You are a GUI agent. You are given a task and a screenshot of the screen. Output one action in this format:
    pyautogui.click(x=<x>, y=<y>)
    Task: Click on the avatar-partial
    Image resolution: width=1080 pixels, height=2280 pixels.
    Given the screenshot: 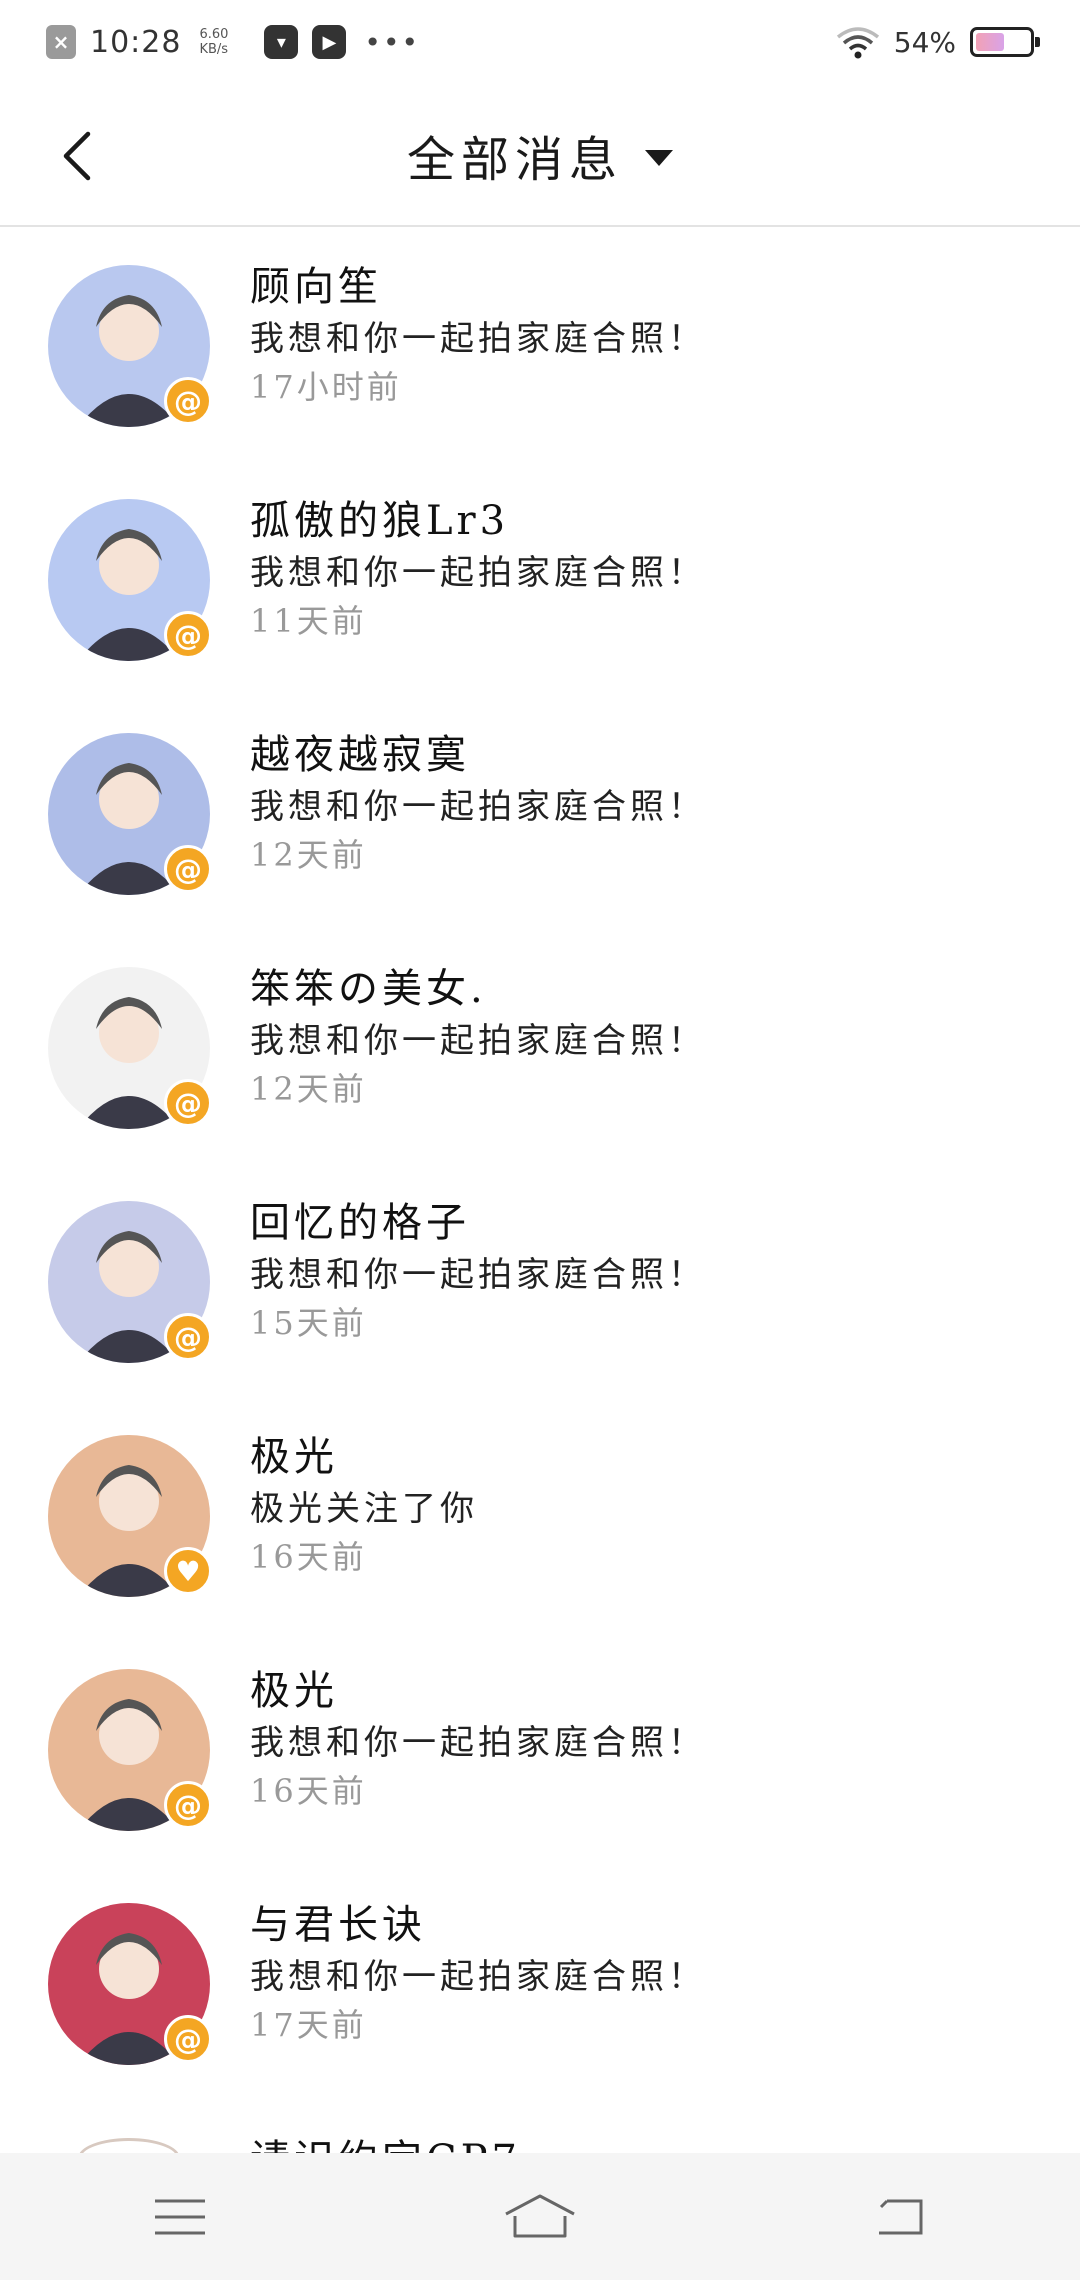 What is the action you would take?
    pyautogui.click(x=129, y=2146)
    